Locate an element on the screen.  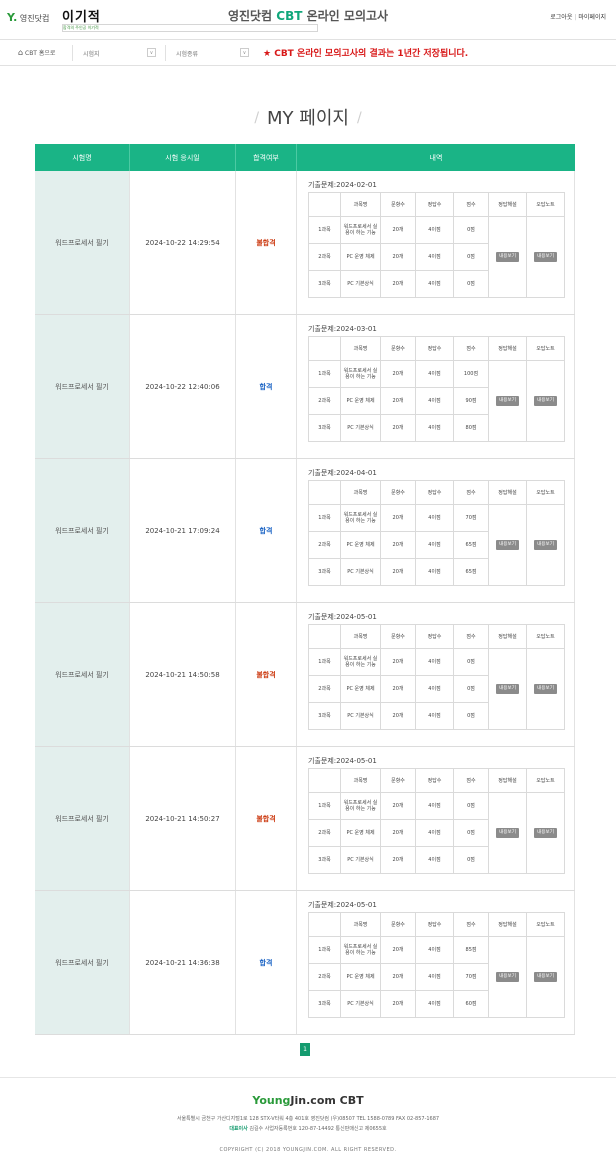
subject-header-wrong-note: 오답노트 is located at coordinates (545, 348).